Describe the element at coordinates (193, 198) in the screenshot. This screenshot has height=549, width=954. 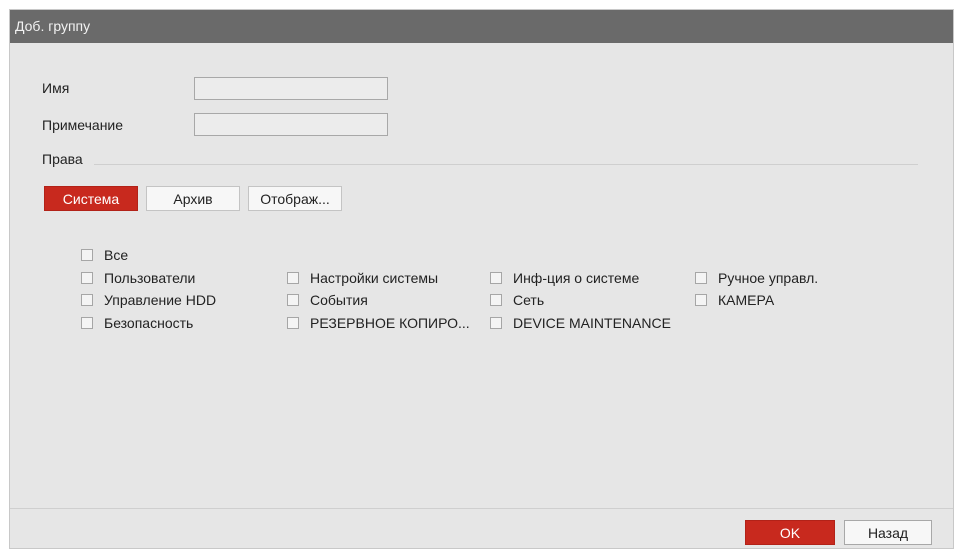
I see `tab-archive: Архив` at that location.